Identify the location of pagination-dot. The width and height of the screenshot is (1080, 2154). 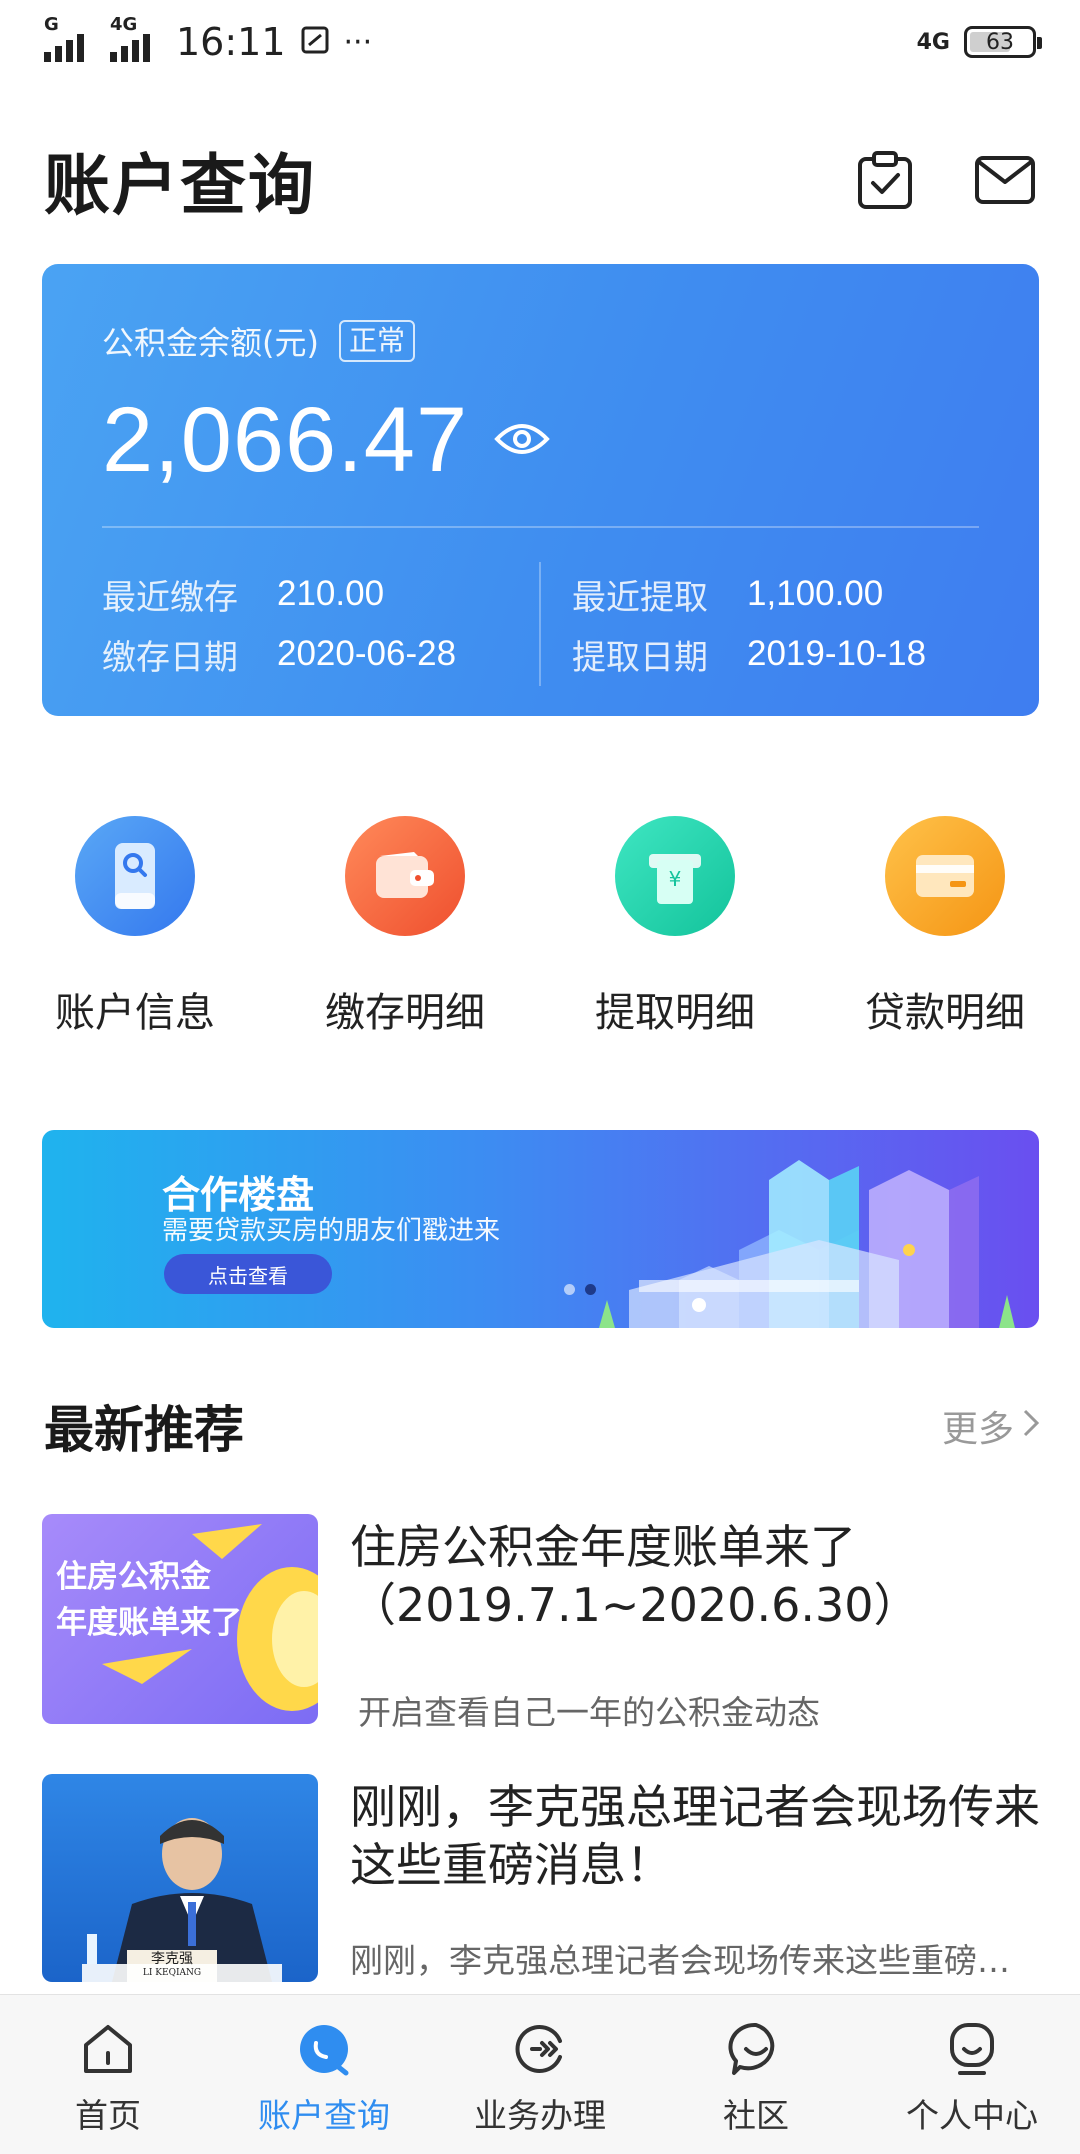
(569, 1289).